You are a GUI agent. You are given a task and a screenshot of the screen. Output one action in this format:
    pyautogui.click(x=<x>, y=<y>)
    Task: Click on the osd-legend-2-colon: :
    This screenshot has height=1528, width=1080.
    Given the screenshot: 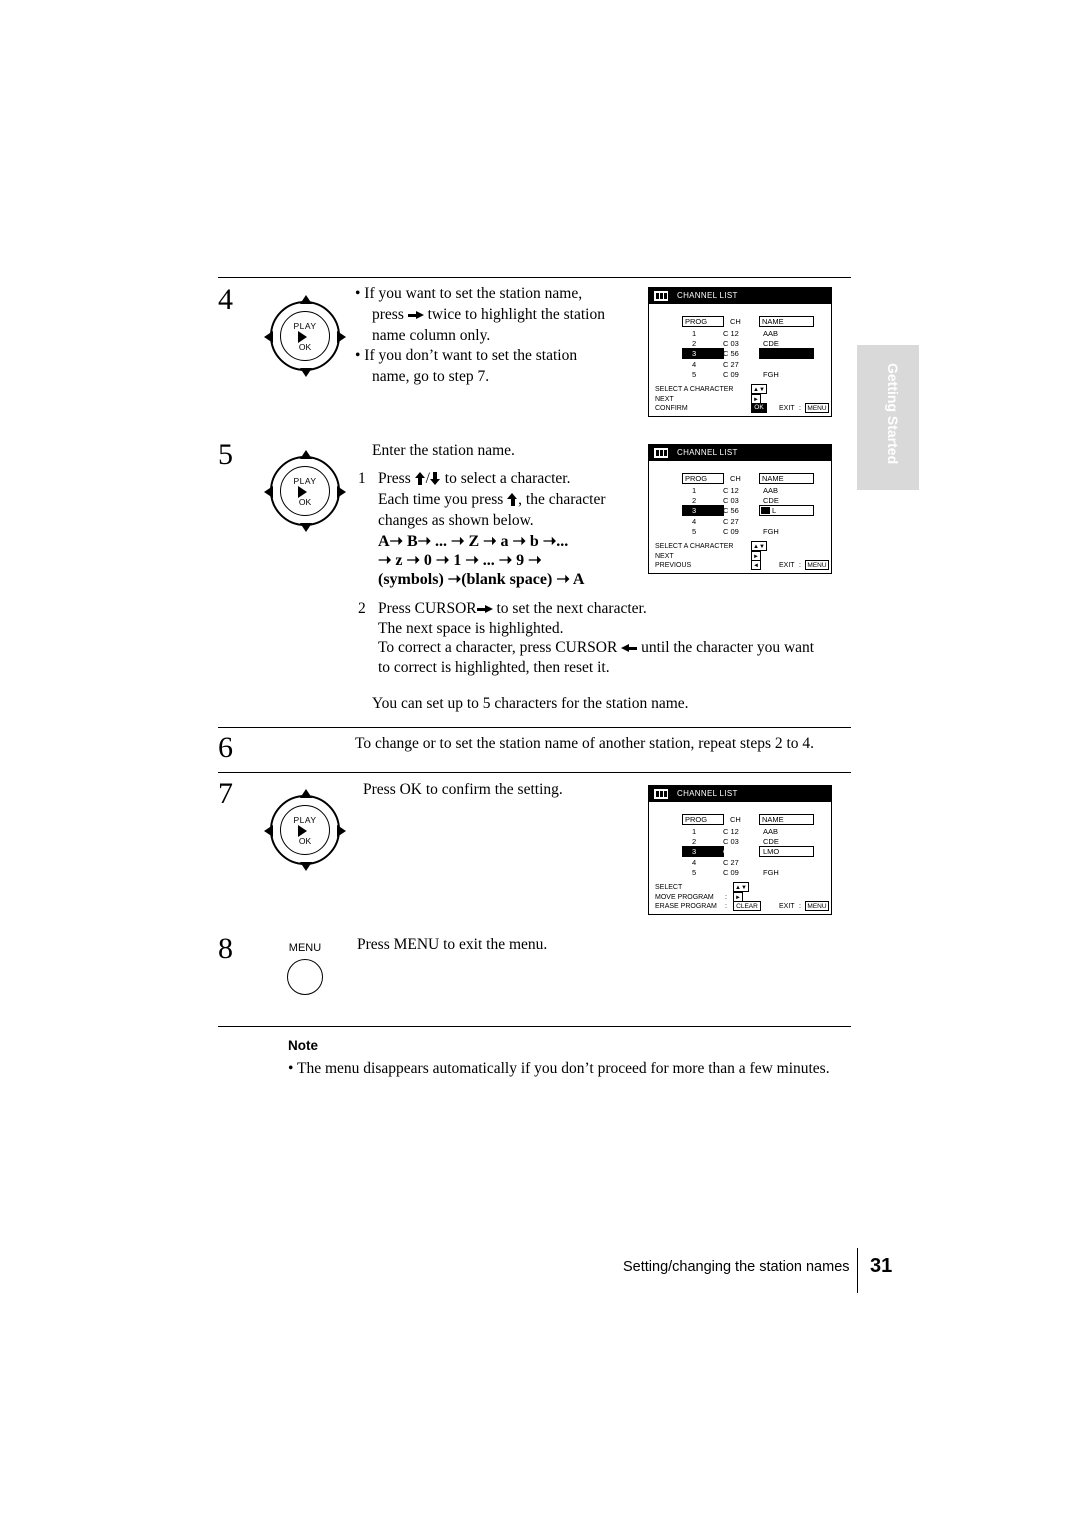 What is the action you would take?
    pyautogui.click(x=726, y=897)
    